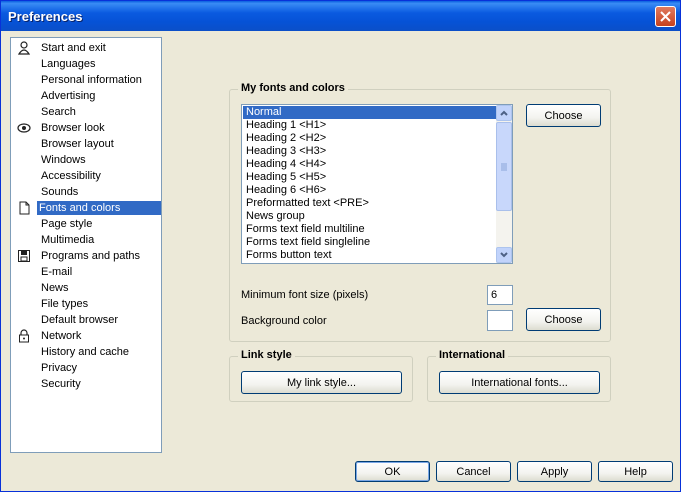  Describe the element at coordinates (371, 242) in the screenshot. I see `list-item: Forms text field singleline` at that location.